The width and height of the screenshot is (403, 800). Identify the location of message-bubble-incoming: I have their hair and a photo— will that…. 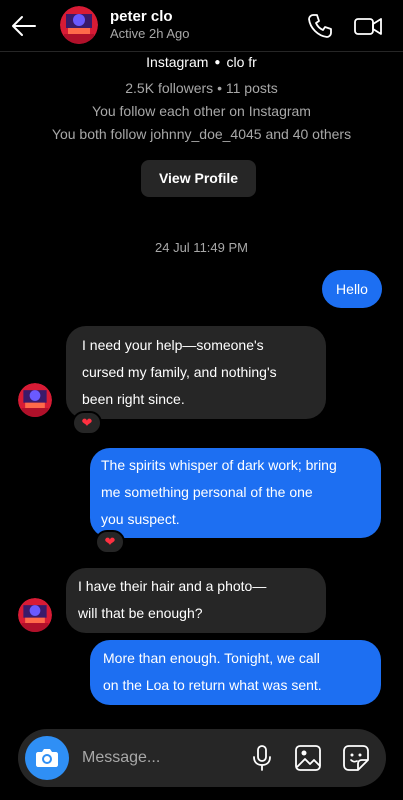
(196, 600).